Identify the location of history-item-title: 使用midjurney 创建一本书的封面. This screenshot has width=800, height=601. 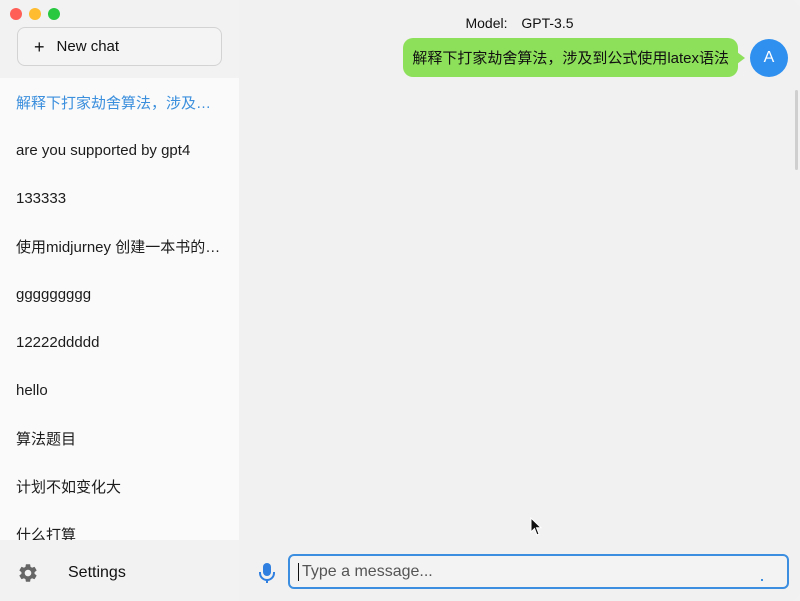
(120, 247).